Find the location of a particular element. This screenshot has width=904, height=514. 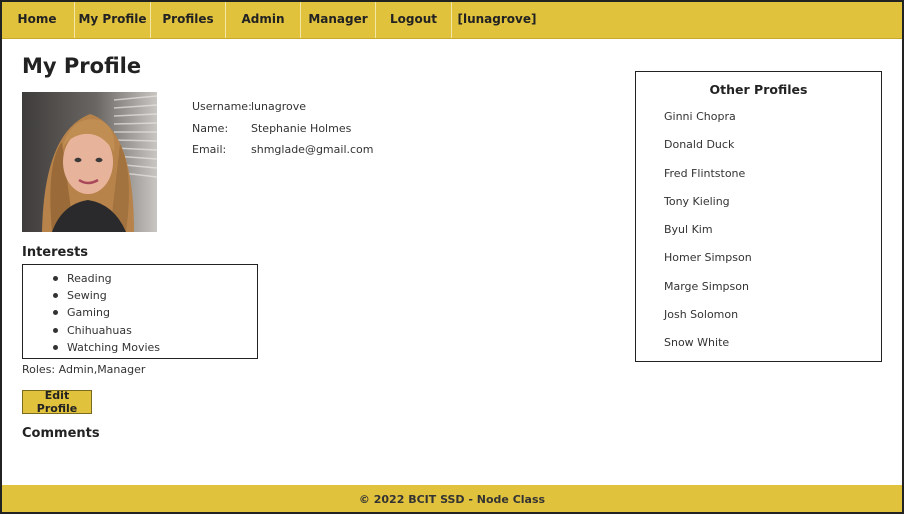

other-profiles-title: Other Profiles is located at coordinates (758, 89).